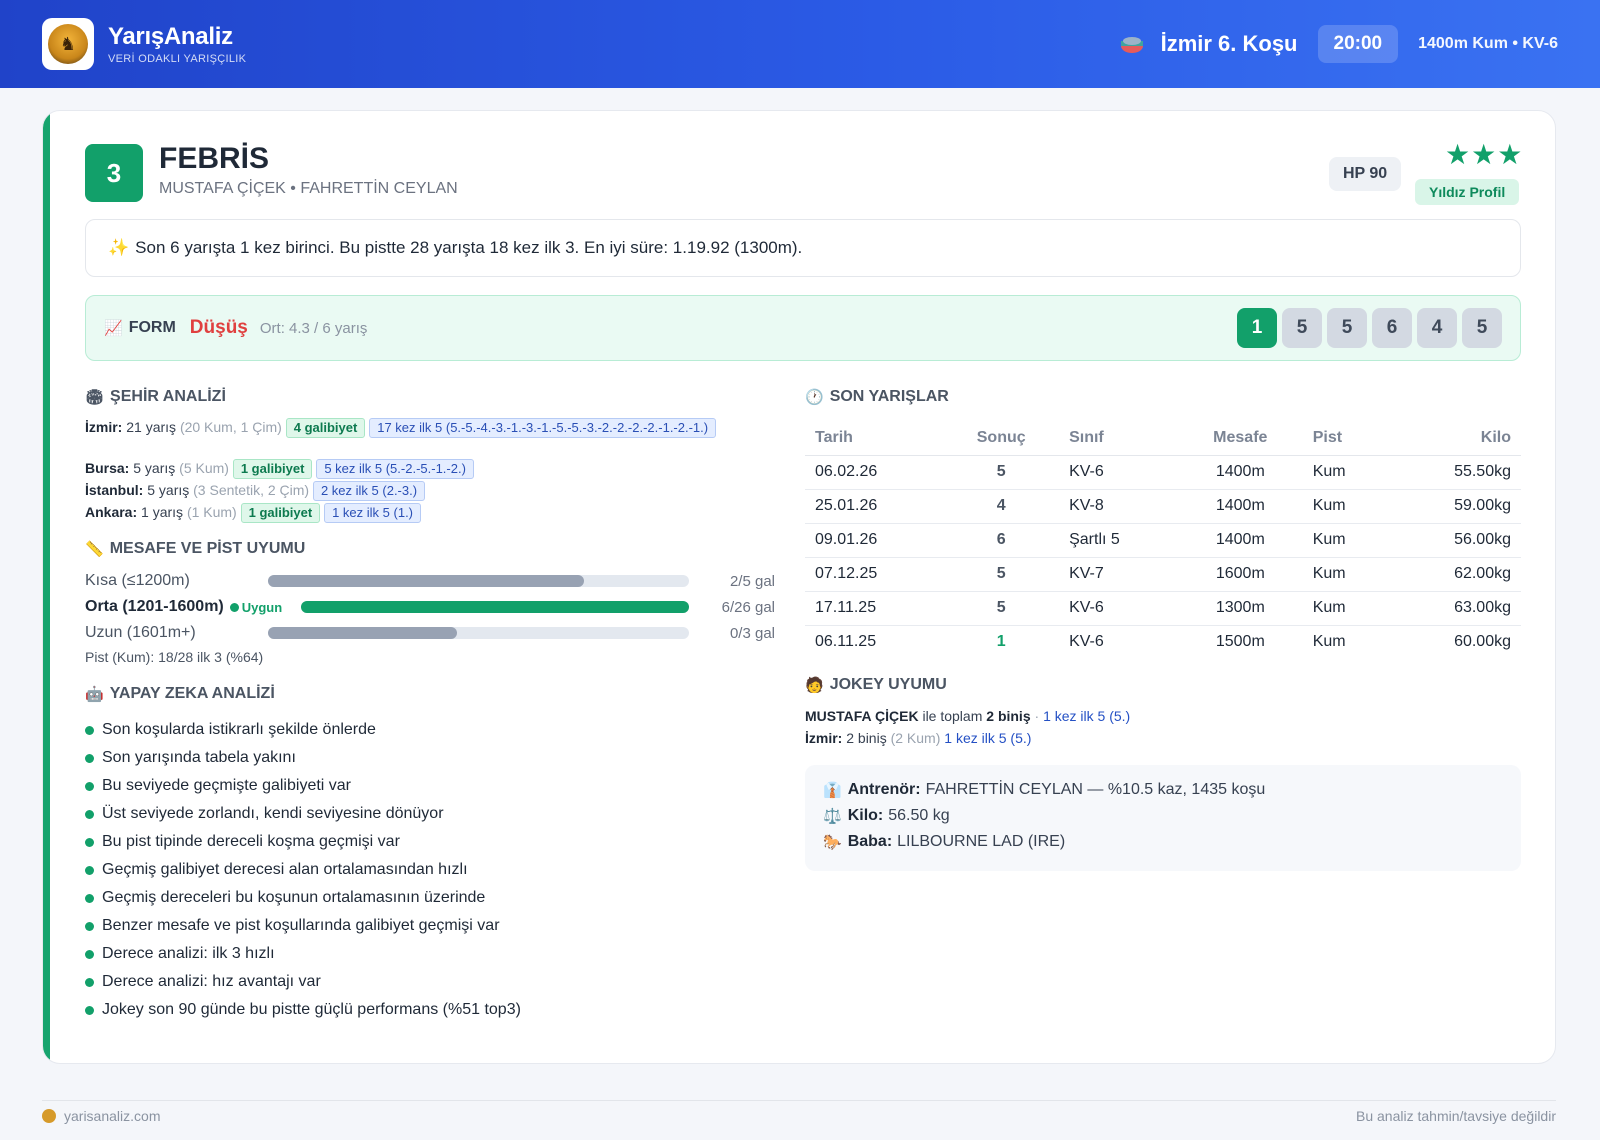 This screenshot has height=1140, width=1600. Describe the element at coordinates (1240, 641) in the screenshot. I see `race-distance: 1500m` at that location.